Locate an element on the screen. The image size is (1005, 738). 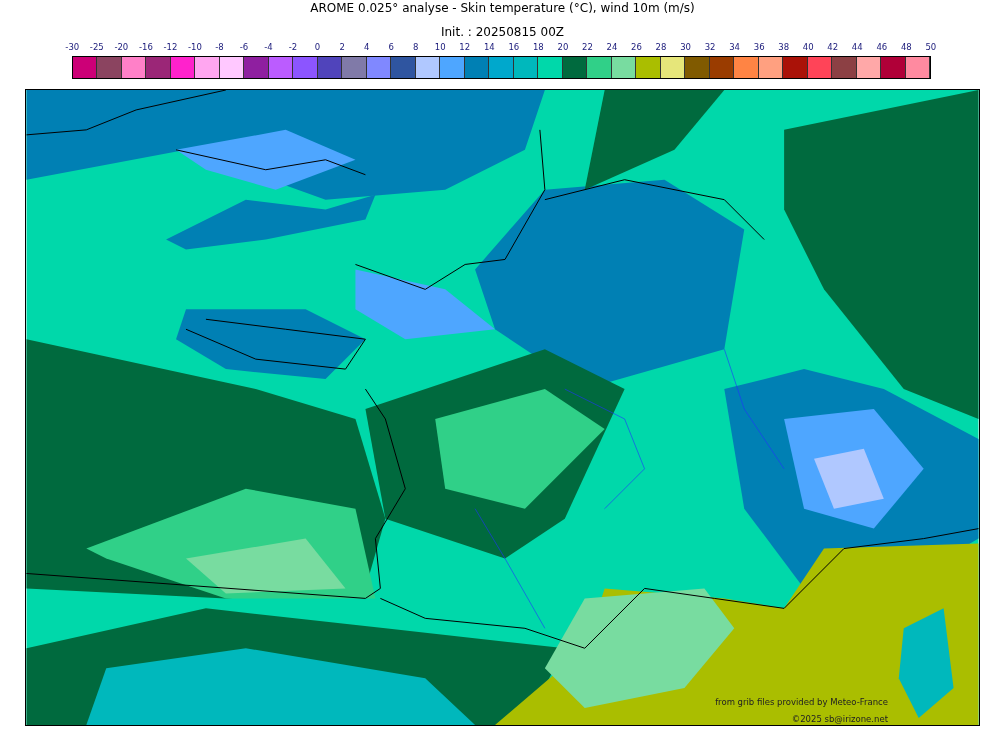
colorbar-tick-label: 14 is located at coordinates (489, 48).